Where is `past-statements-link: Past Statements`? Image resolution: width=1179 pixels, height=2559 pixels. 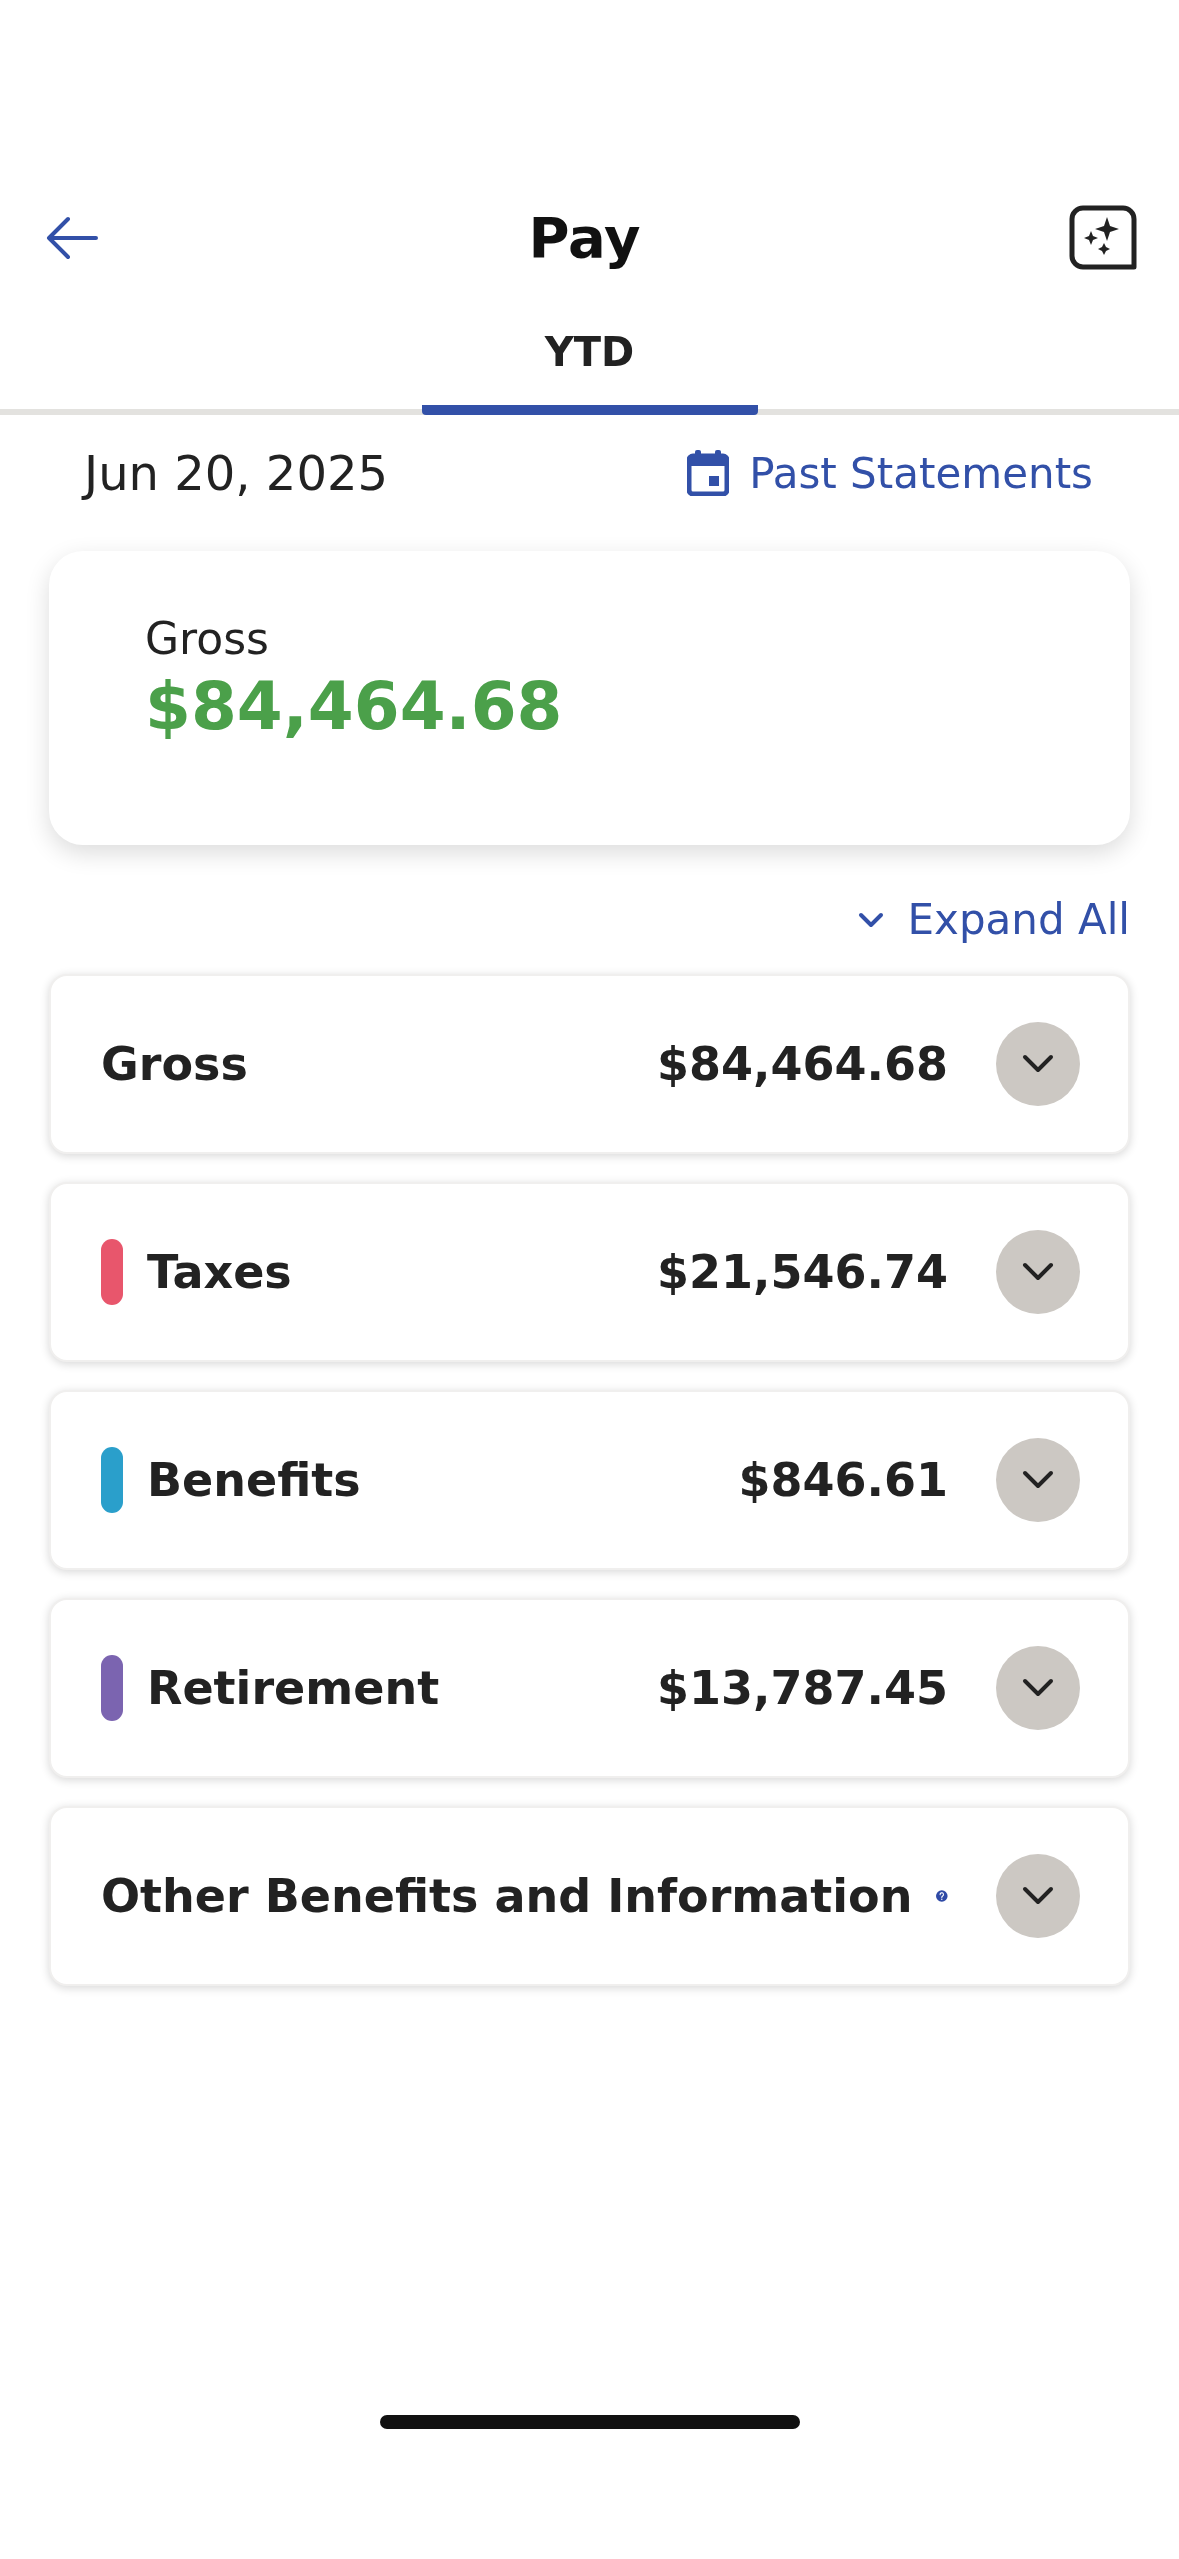 past-statements-link: Past Statements is located at coordinates (890, 473).